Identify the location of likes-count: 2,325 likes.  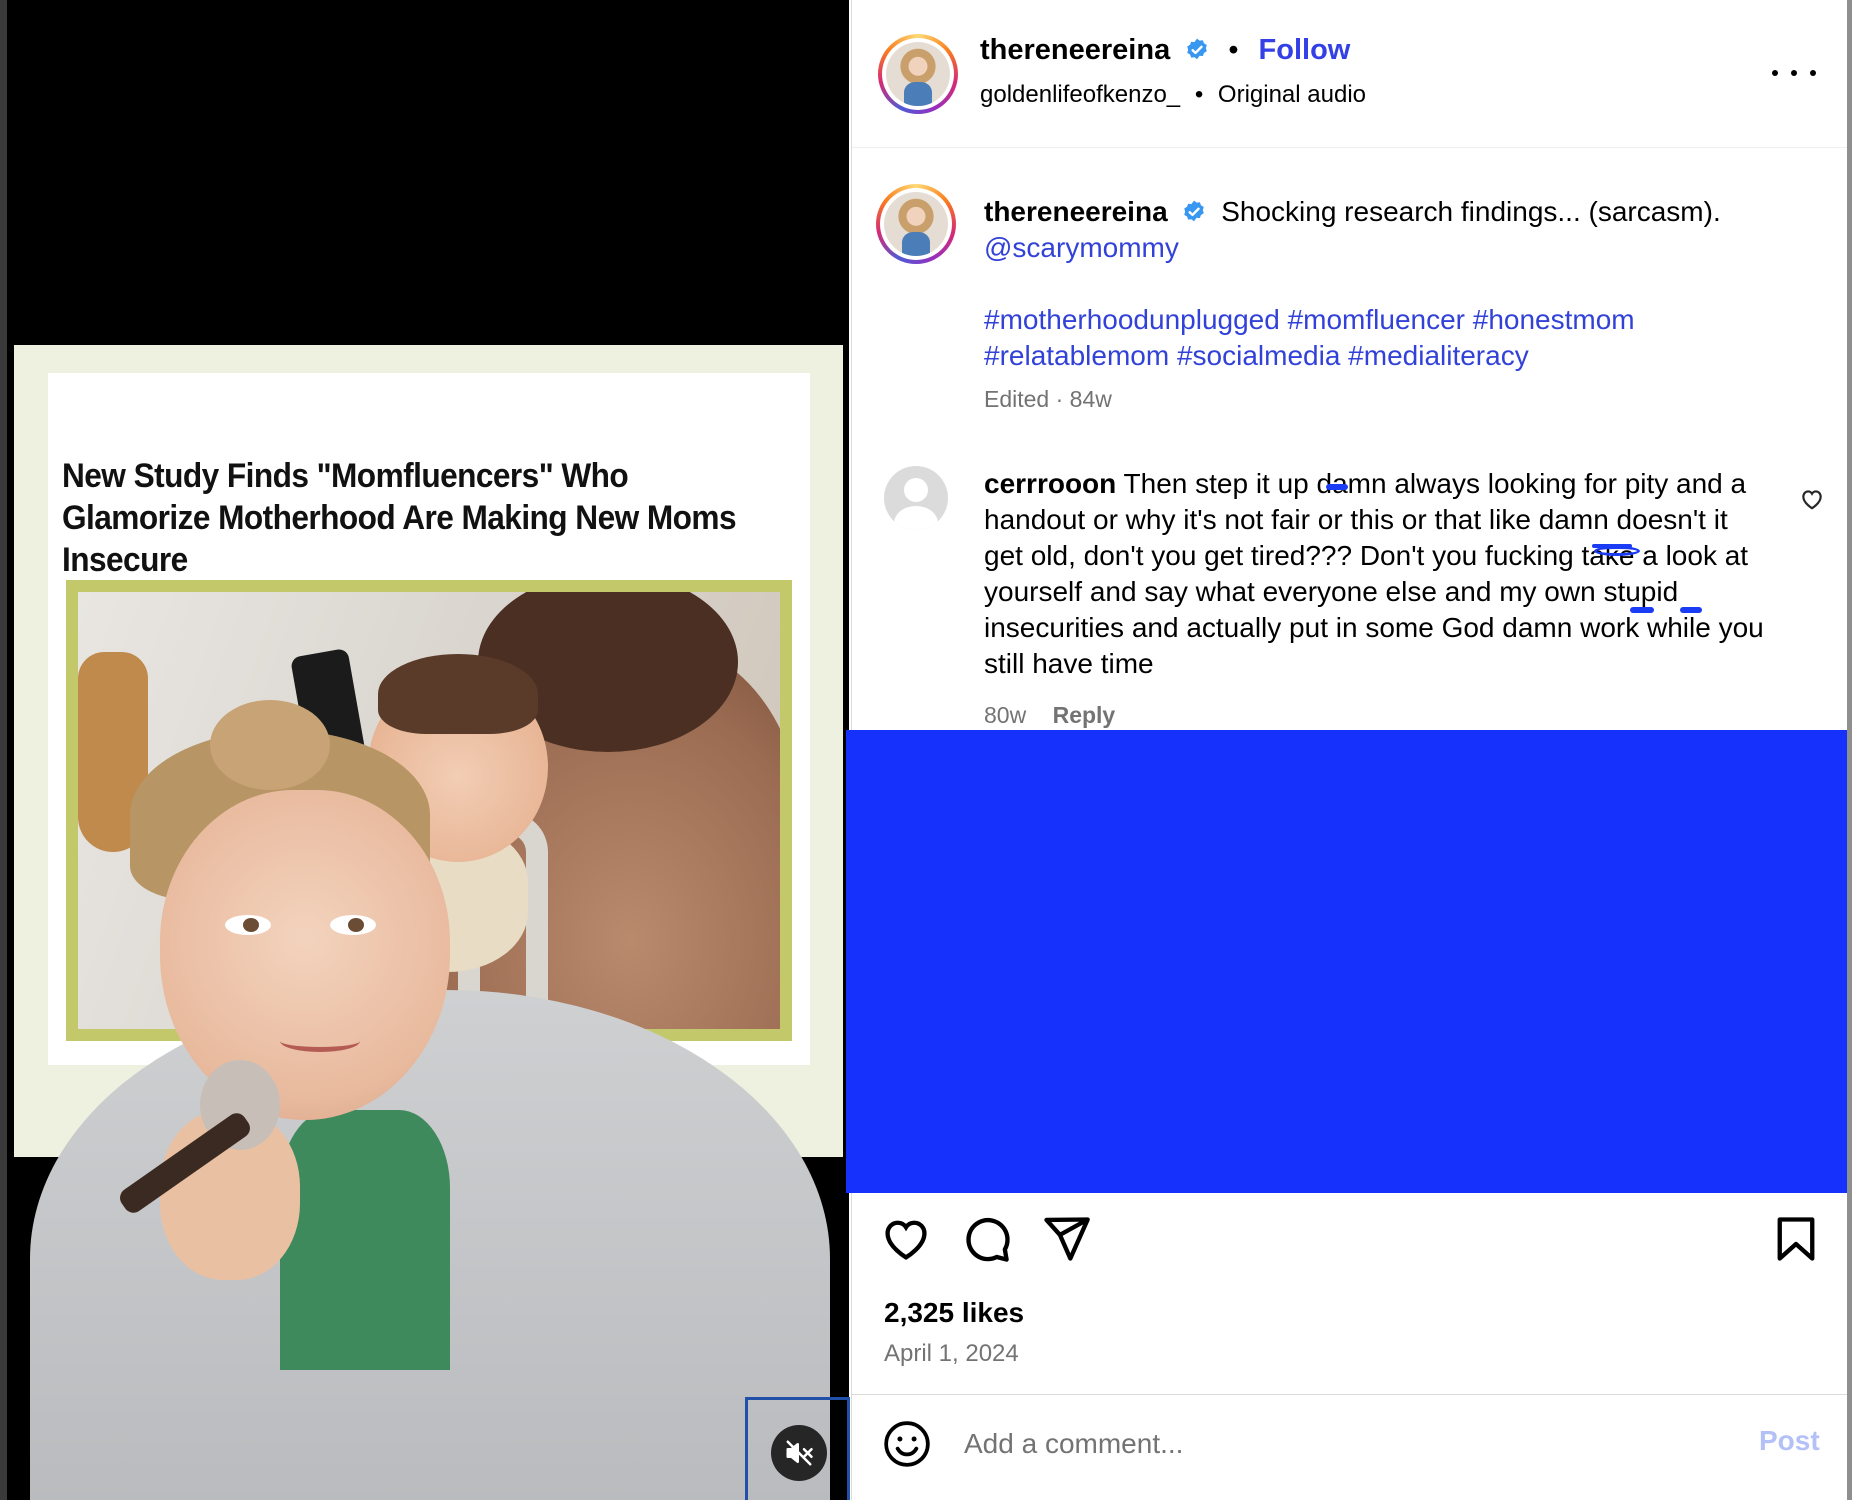
(954, 1313).